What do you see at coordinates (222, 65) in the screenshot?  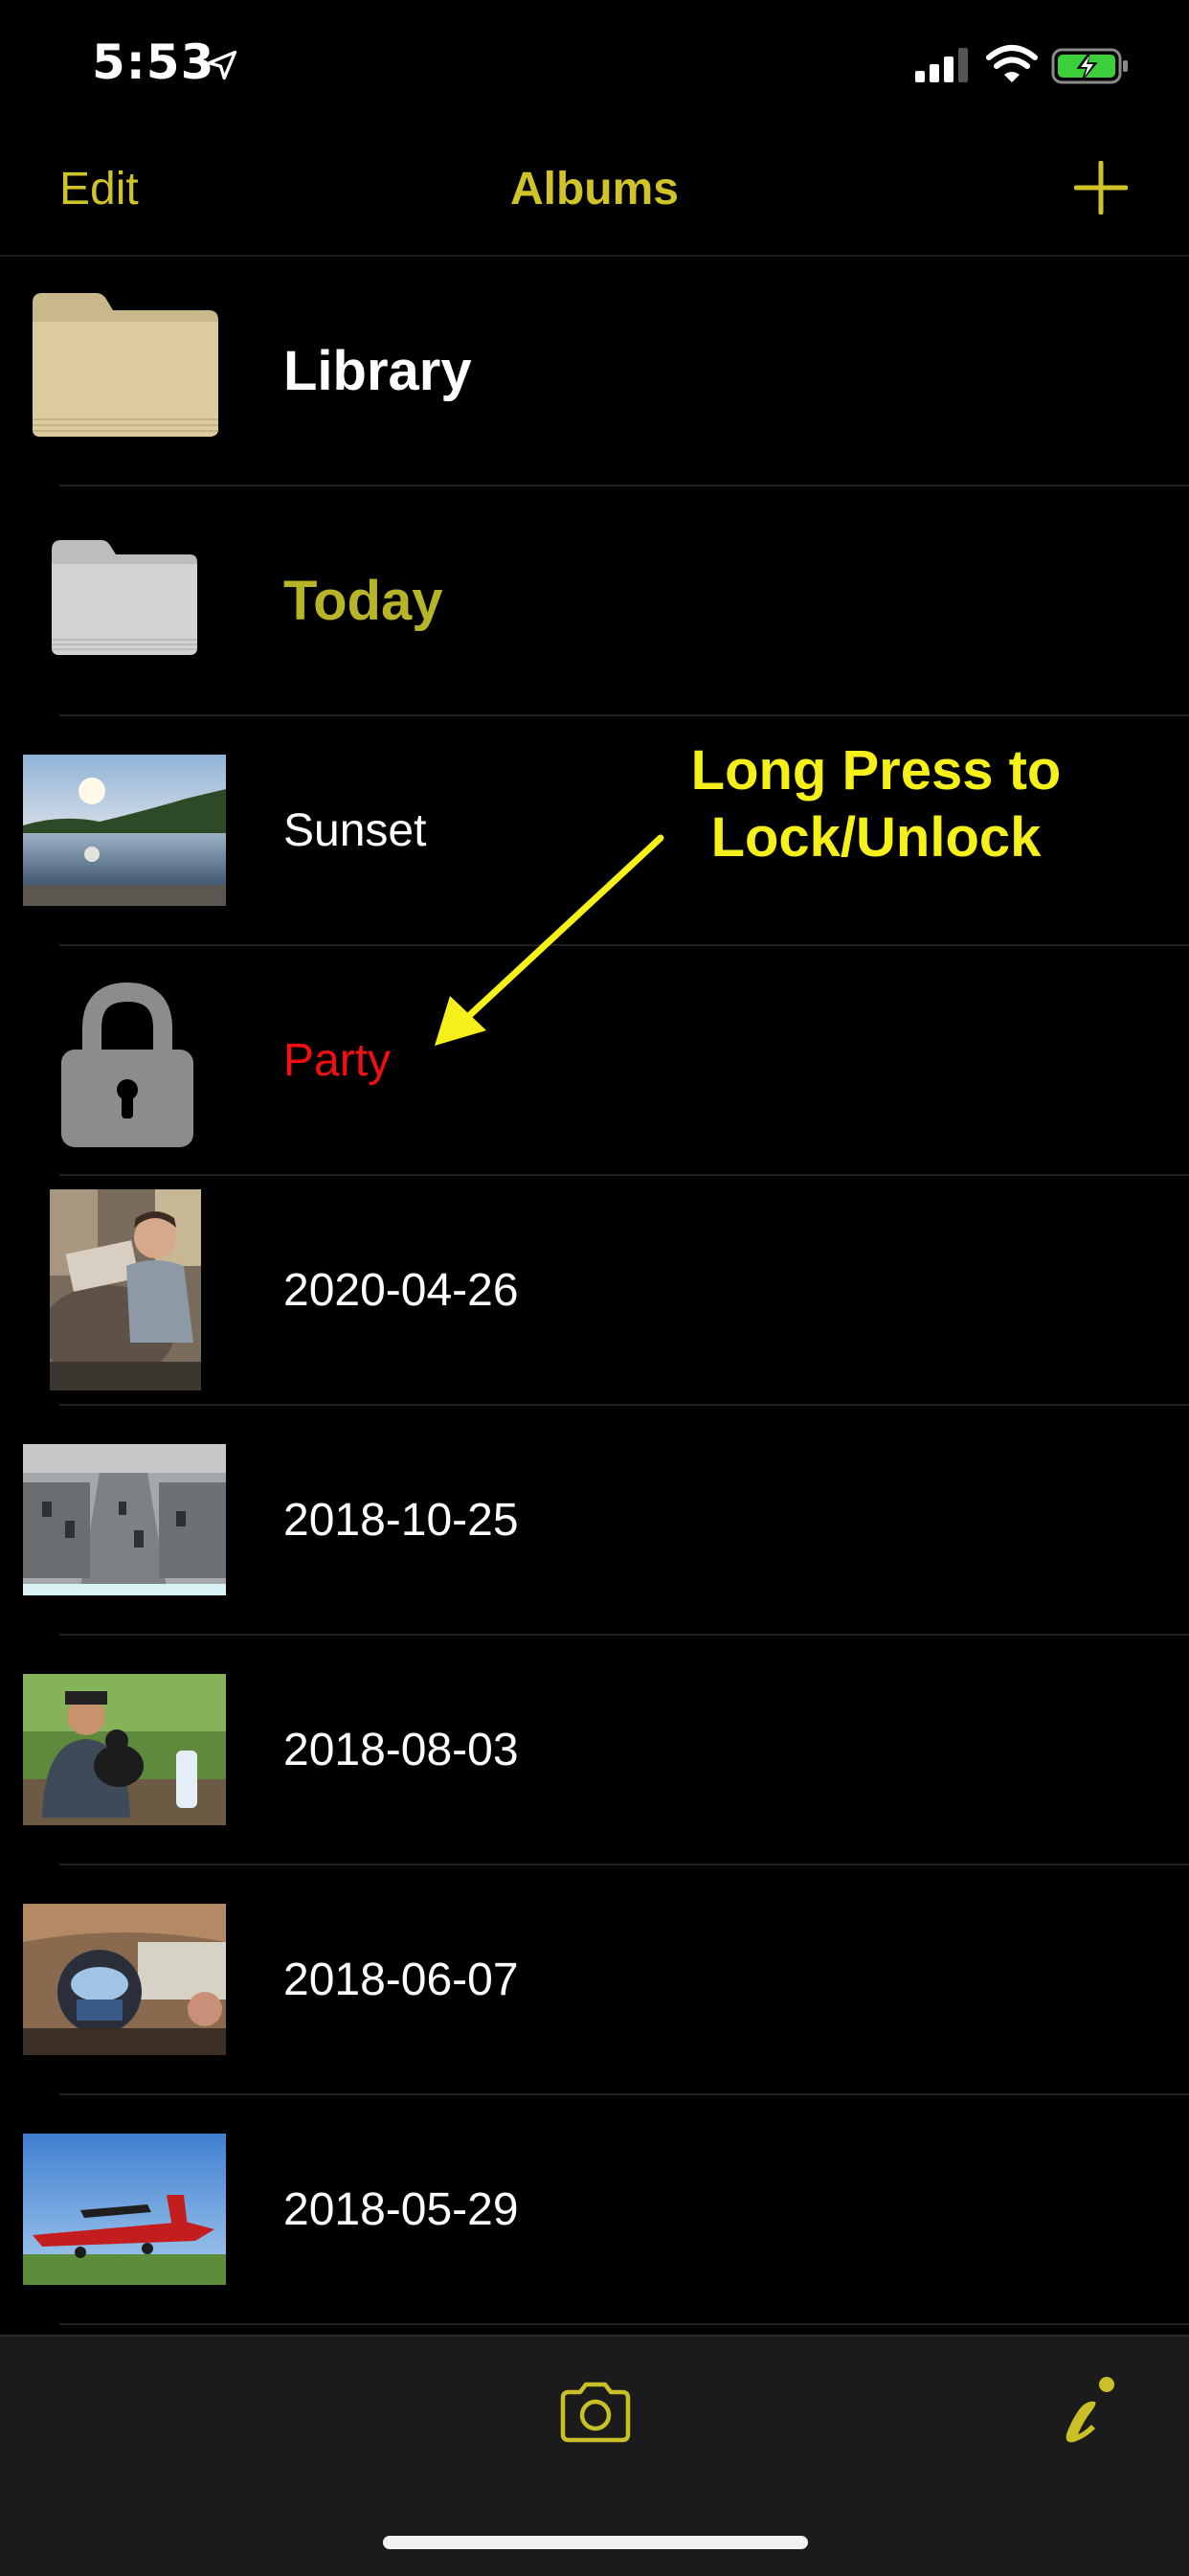 I see `location-arrow-icon` at bounding box center [222, 65].